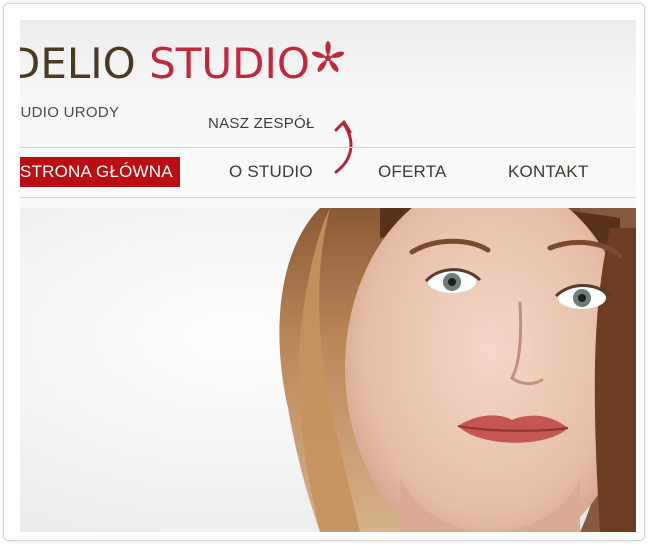 Image resolution: width=648 pixels, height=544 pixels. Describe the element at coordinates (412, 172) in the screenshot. I see `nav-item-oferta: OFERTA` at that location.